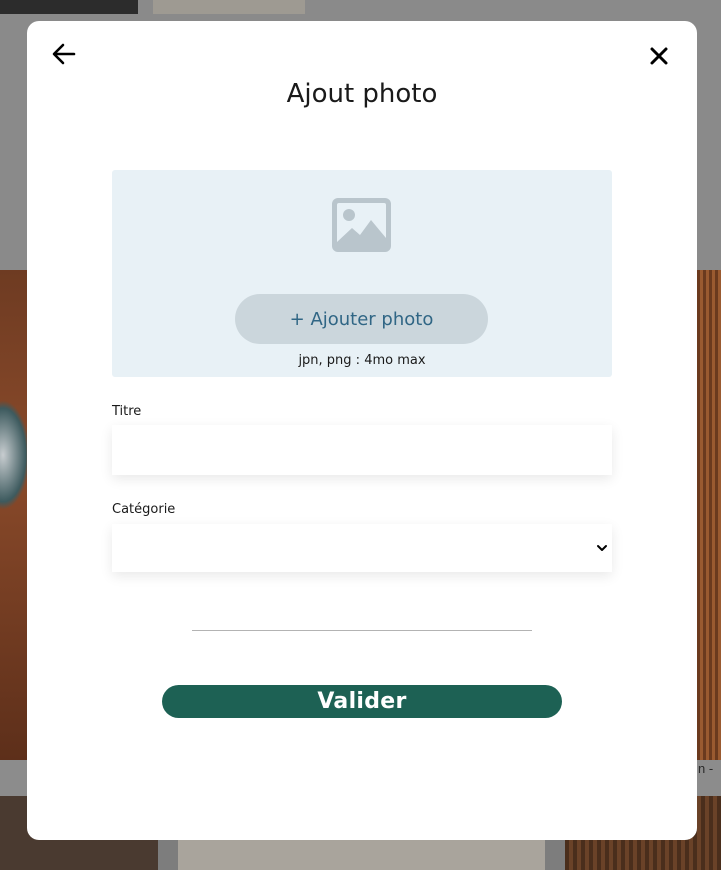 Image resolution: width=721 pixels, height=870 pixels. I want to click on image-placeholder-icon, so click(361, 225).